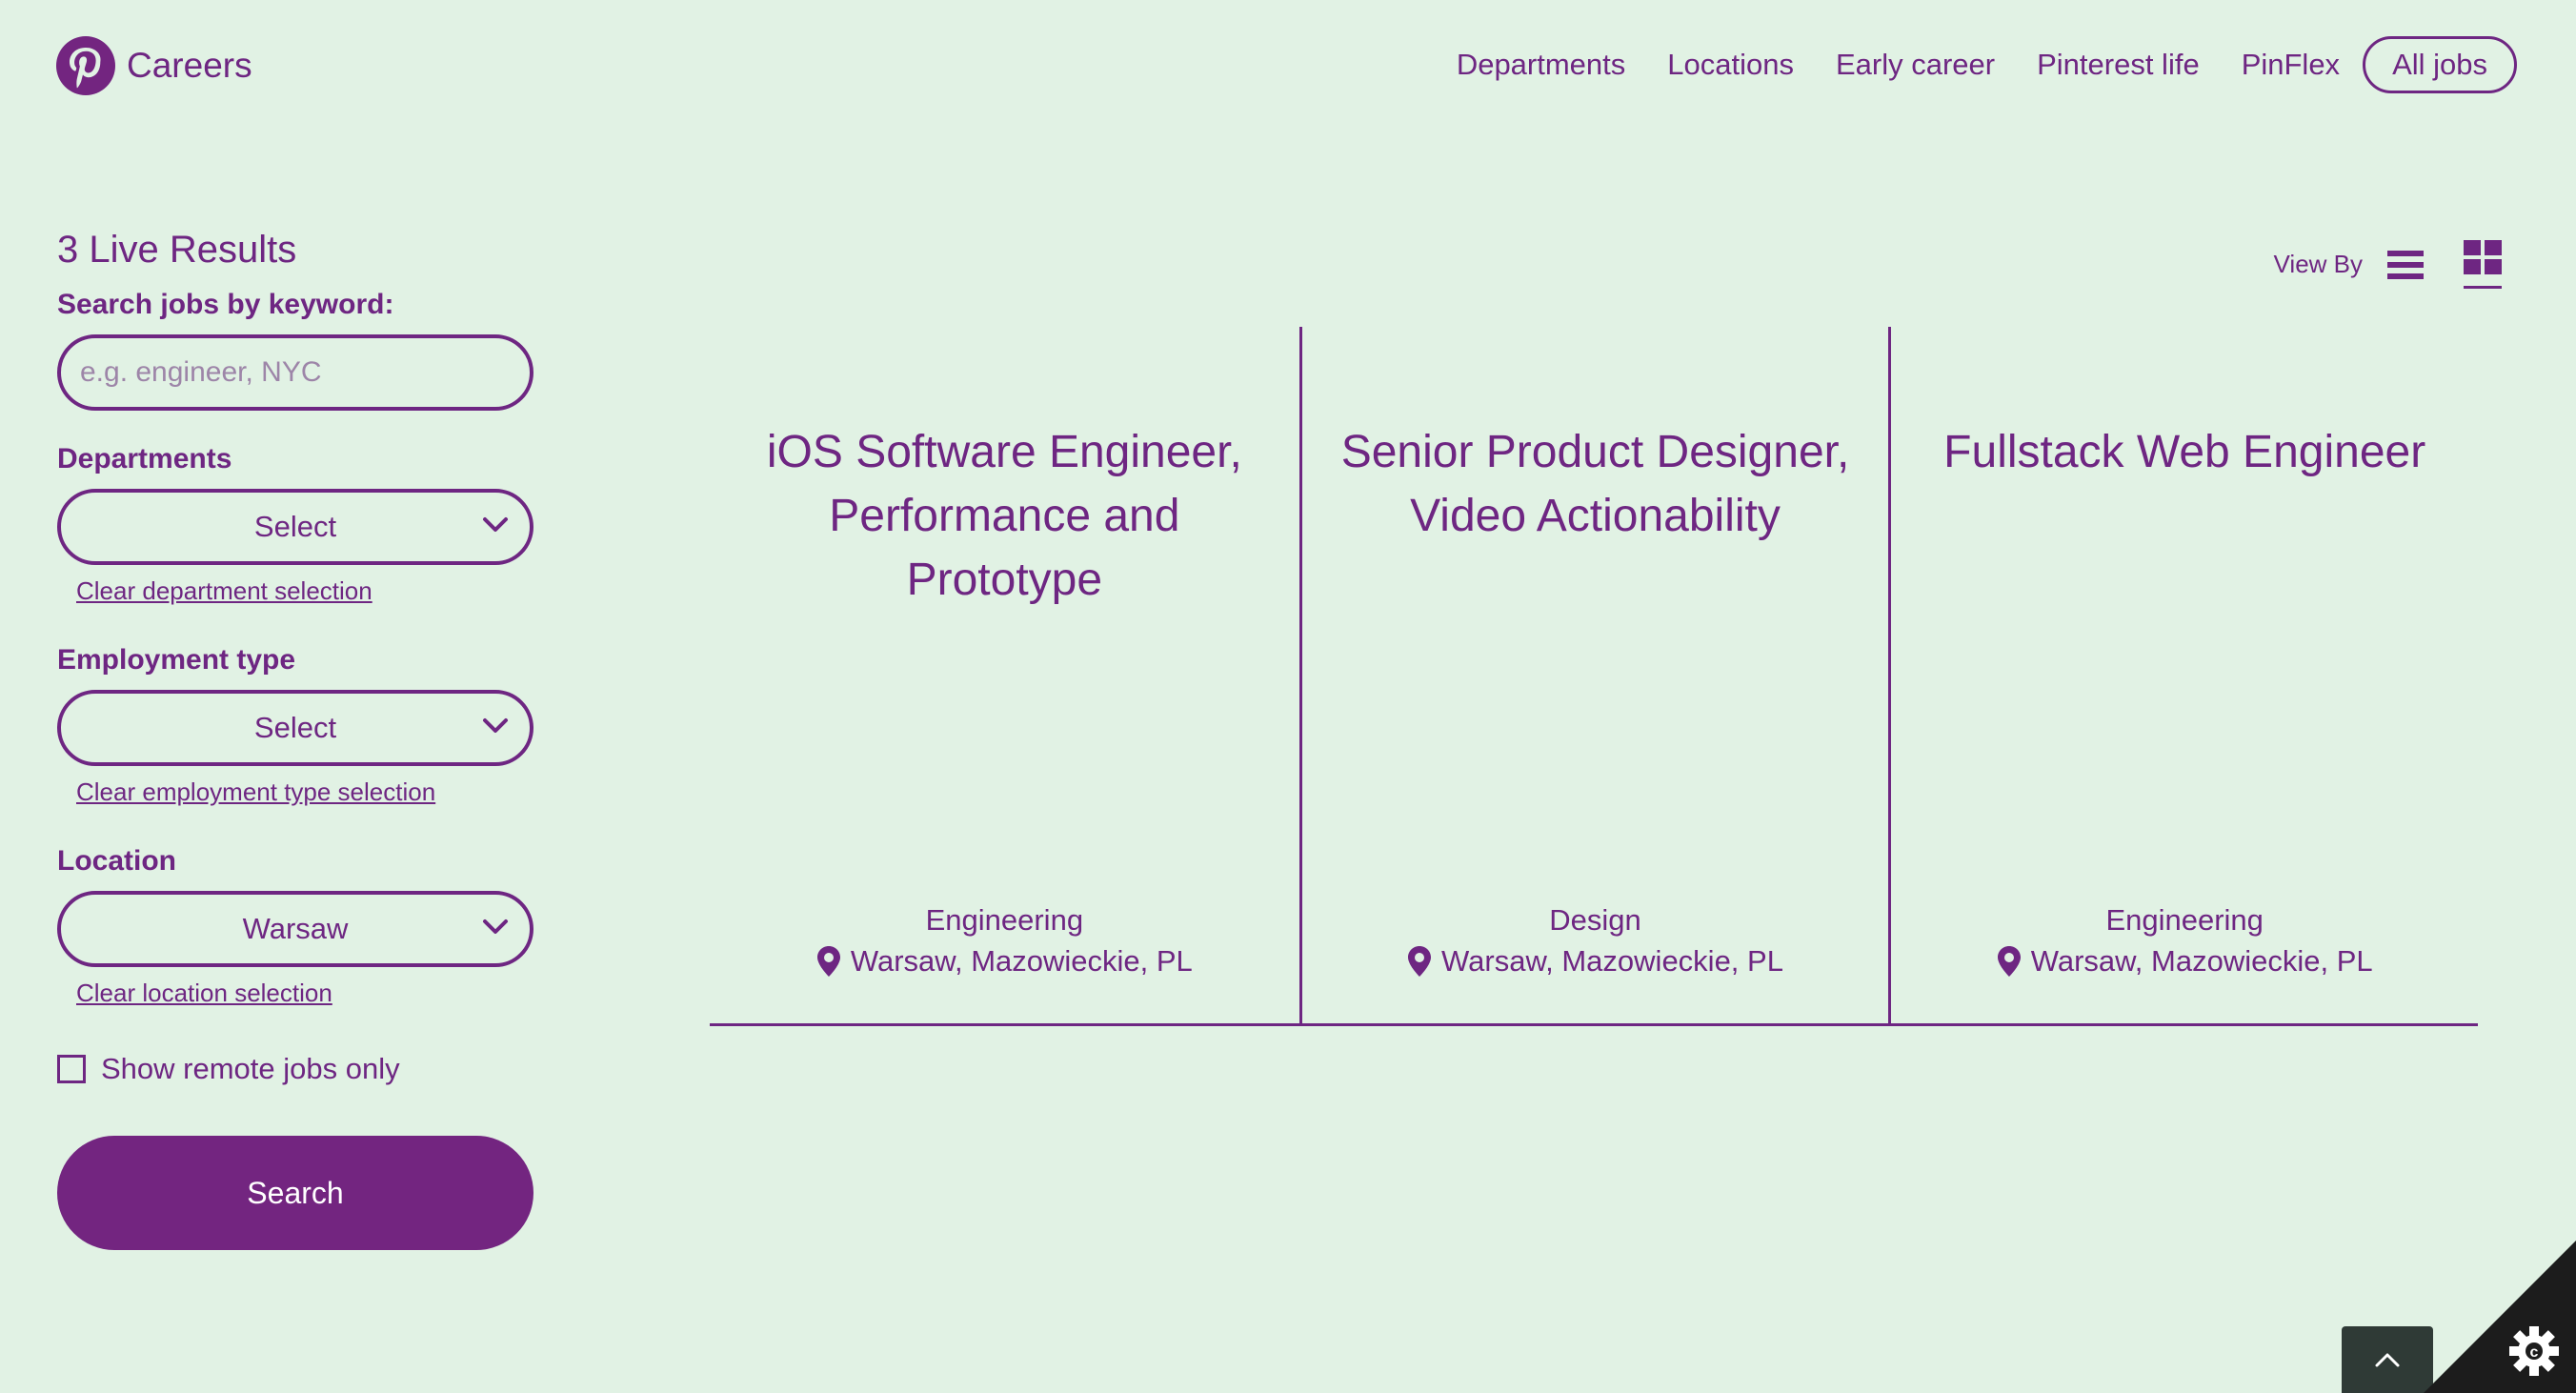 The height and width of the screenshot is (1393, 2576). I want to click on departments-select-value: Select, so click(295, 526).